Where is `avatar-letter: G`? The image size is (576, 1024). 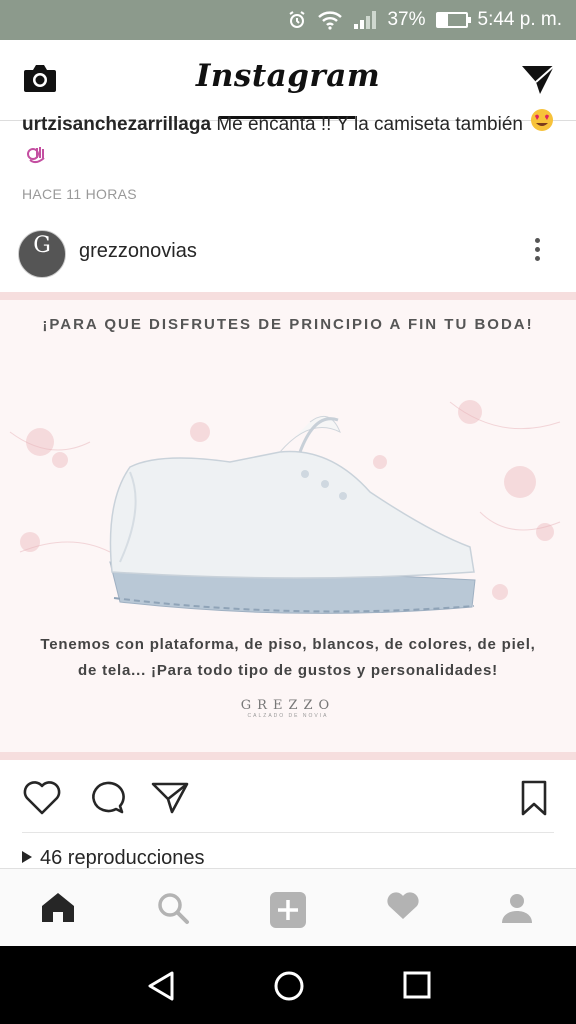 avatar-letter: G is located at coordinates (42, 245).